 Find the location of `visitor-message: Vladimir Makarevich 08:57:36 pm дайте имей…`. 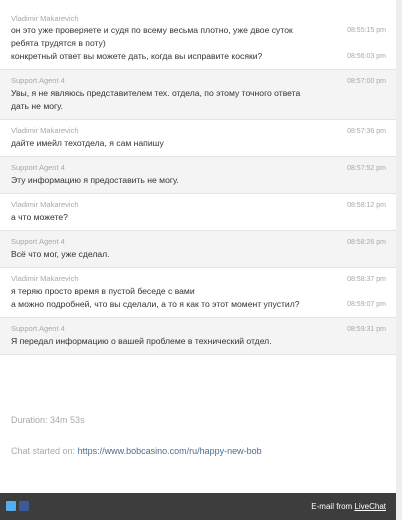

visitor-message: Vladimir Makarevich 08:57:36 pm дайте имей… is located at coordinates (198, 138).